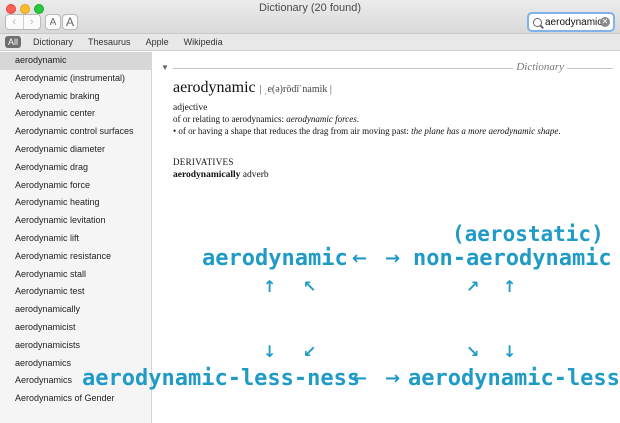  What do you see at coordinates (75, 168) in the screenshot?
I see `list-item: Aerodynamic drag` at bounding box center [75, 168].